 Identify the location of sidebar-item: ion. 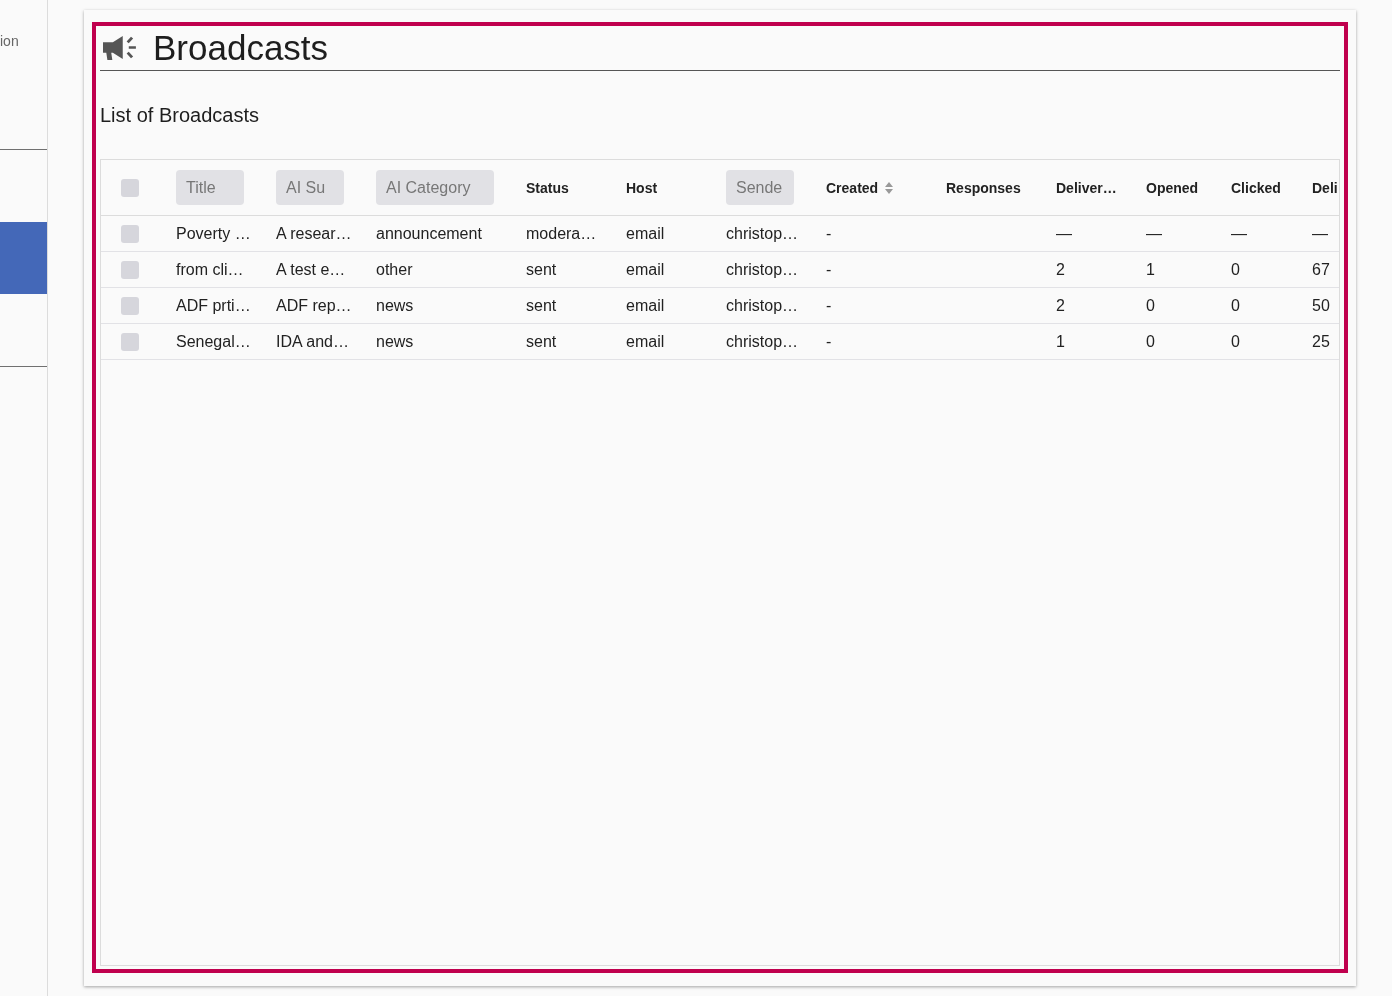
(23, 41).